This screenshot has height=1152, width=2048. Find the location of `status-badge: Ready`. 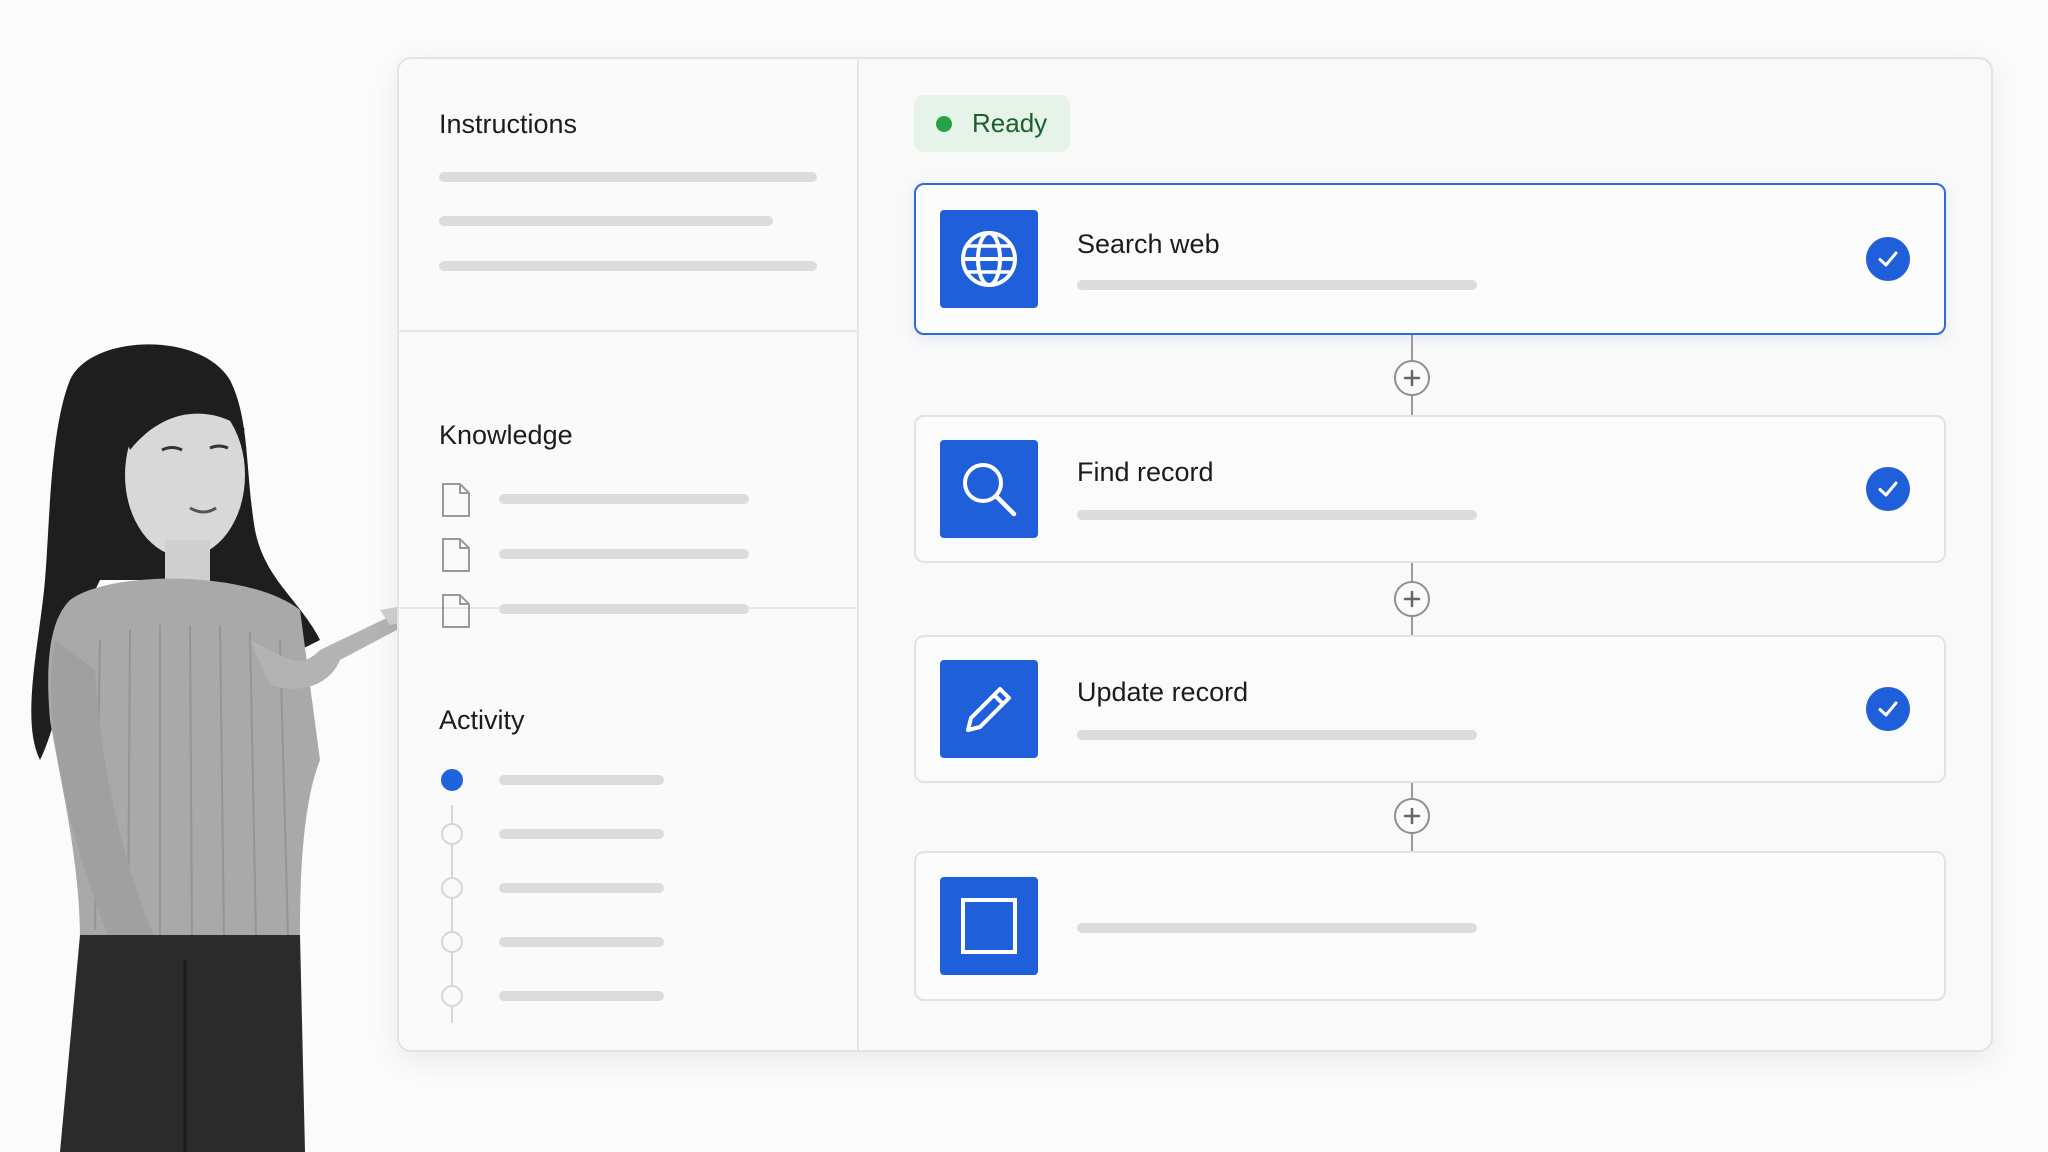

status-badge: Ready is located at coordinates (992, 123).